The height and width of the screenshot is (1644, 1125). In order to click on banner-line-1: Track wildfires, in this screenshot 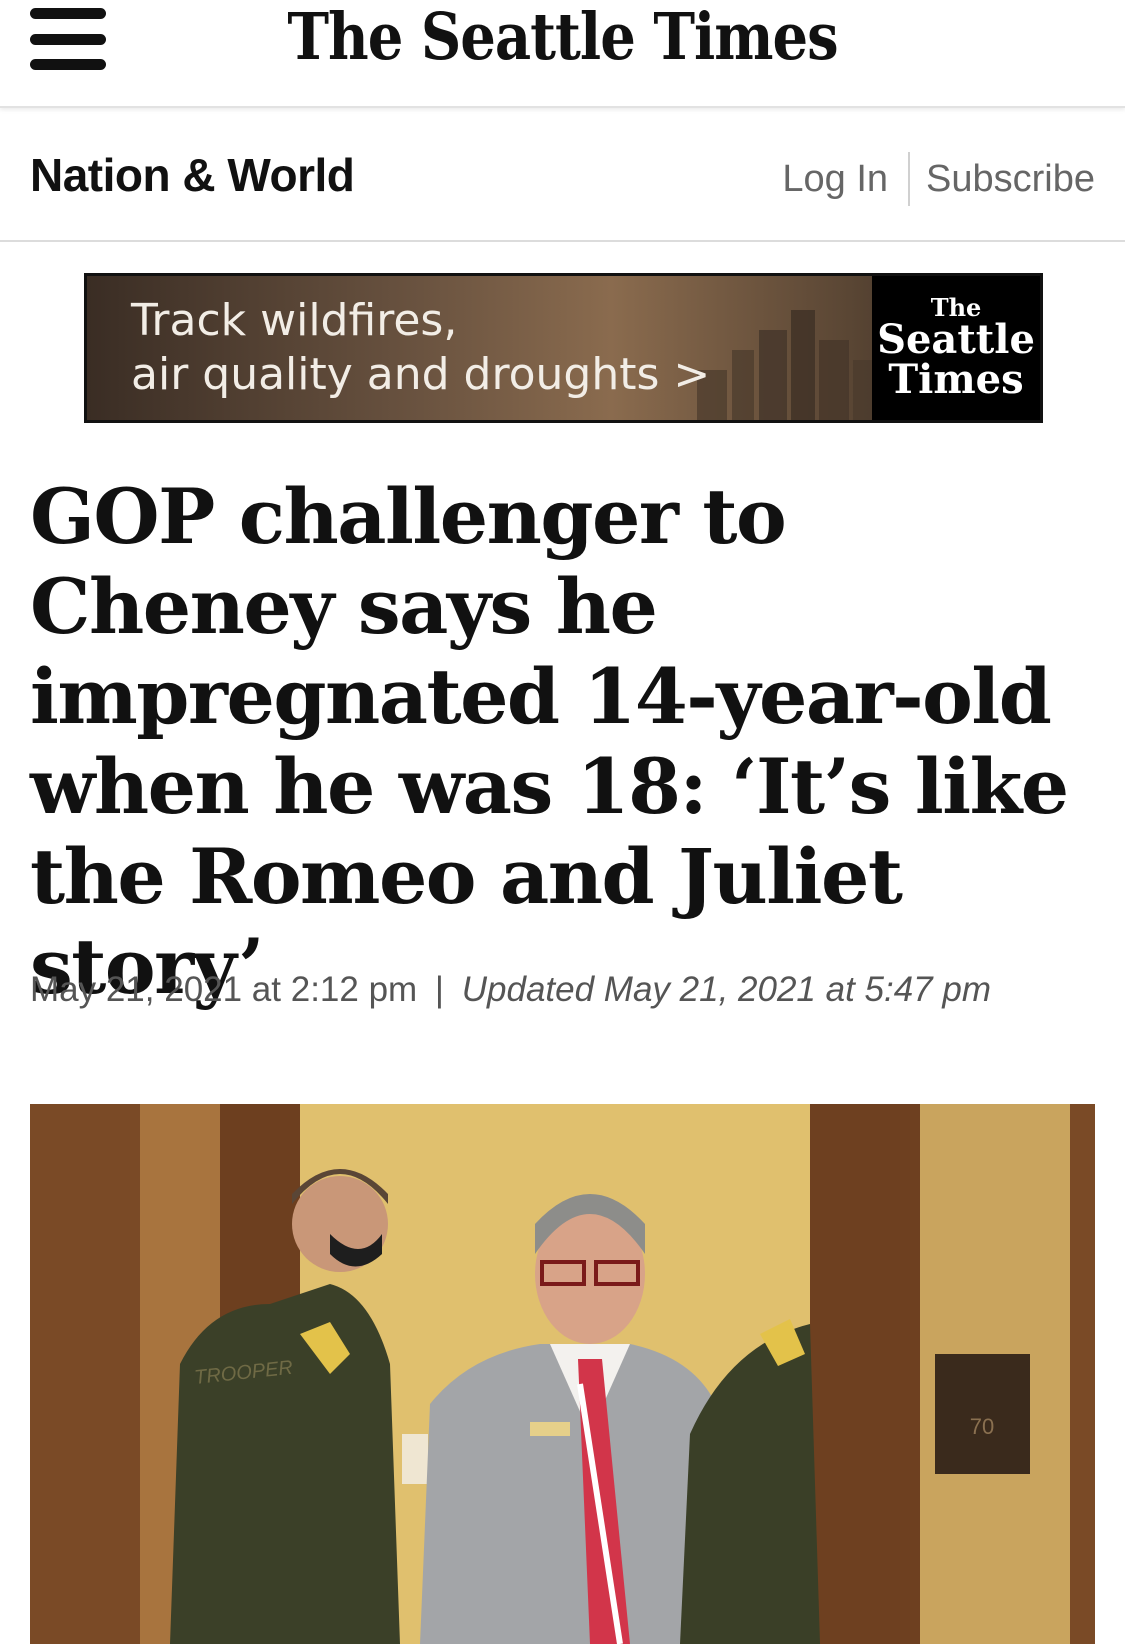, I will do `click(294, 320)`.